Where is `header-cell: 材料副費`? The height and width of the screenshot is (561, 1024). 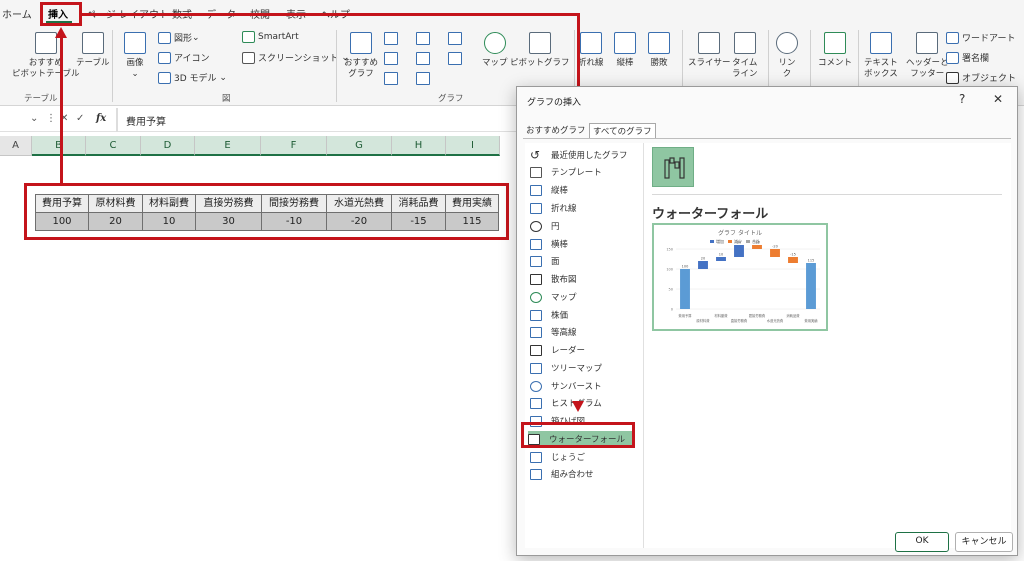
header-cell: 材料副費 is located at coordinates (169, 203).